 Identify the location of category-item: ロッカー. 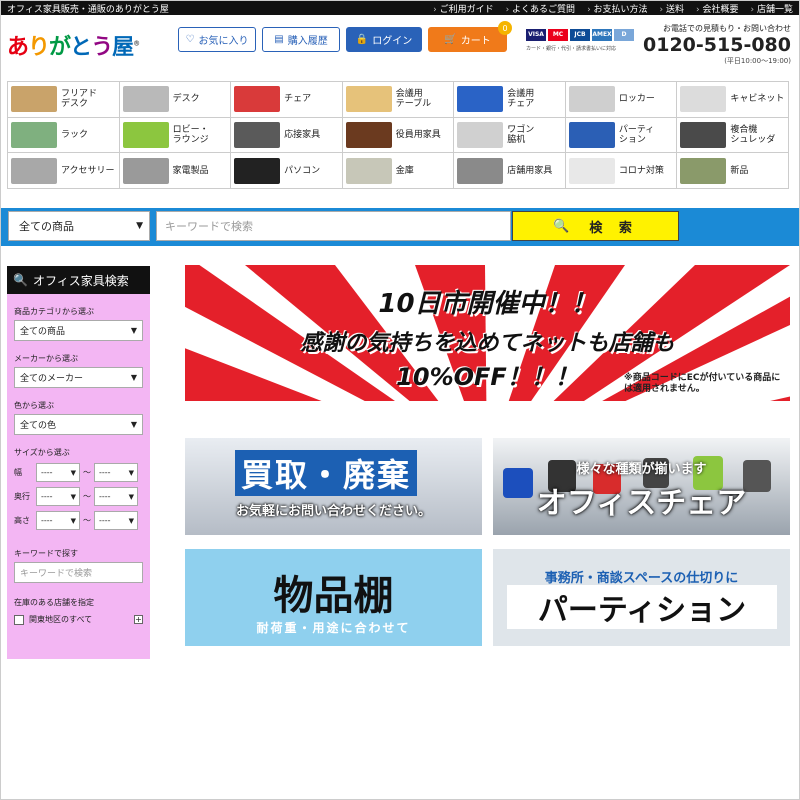
(621, 100).